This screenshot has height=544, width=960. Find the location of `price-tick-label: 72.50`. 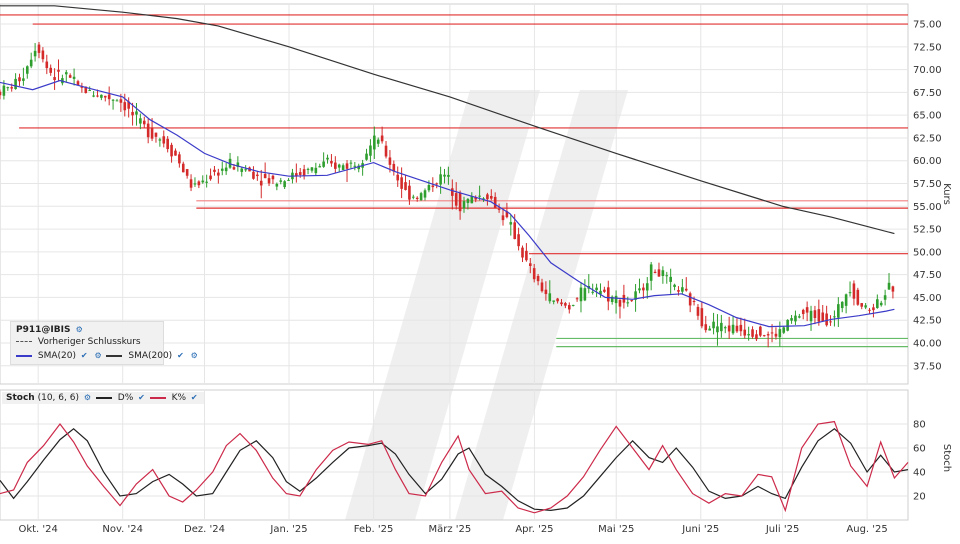

price-tick-label: 72.50 is located at coordinates (927, 47).